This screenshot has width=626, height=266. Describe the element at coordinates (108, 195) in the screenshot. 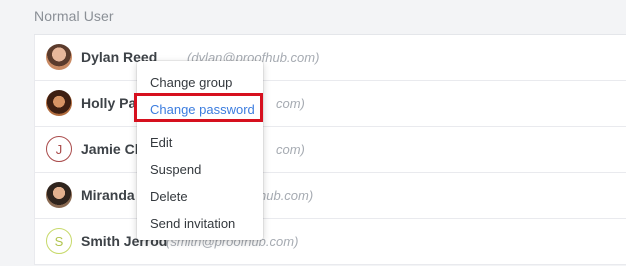

I see `user-name: Miranda` at that location.